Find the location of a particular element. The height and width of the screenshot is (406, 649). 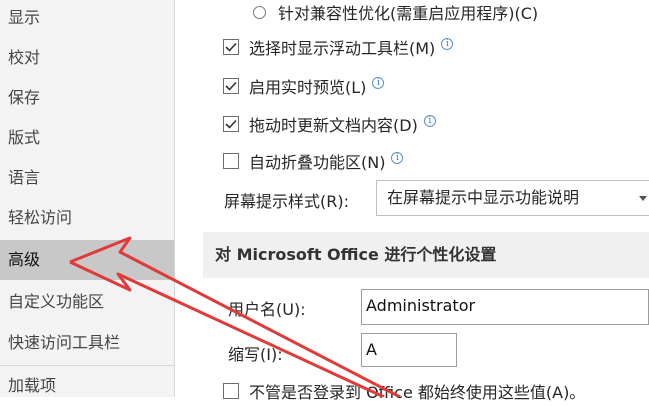

sidebar-item-layout: 版式 is located at coordinates (87, 138).